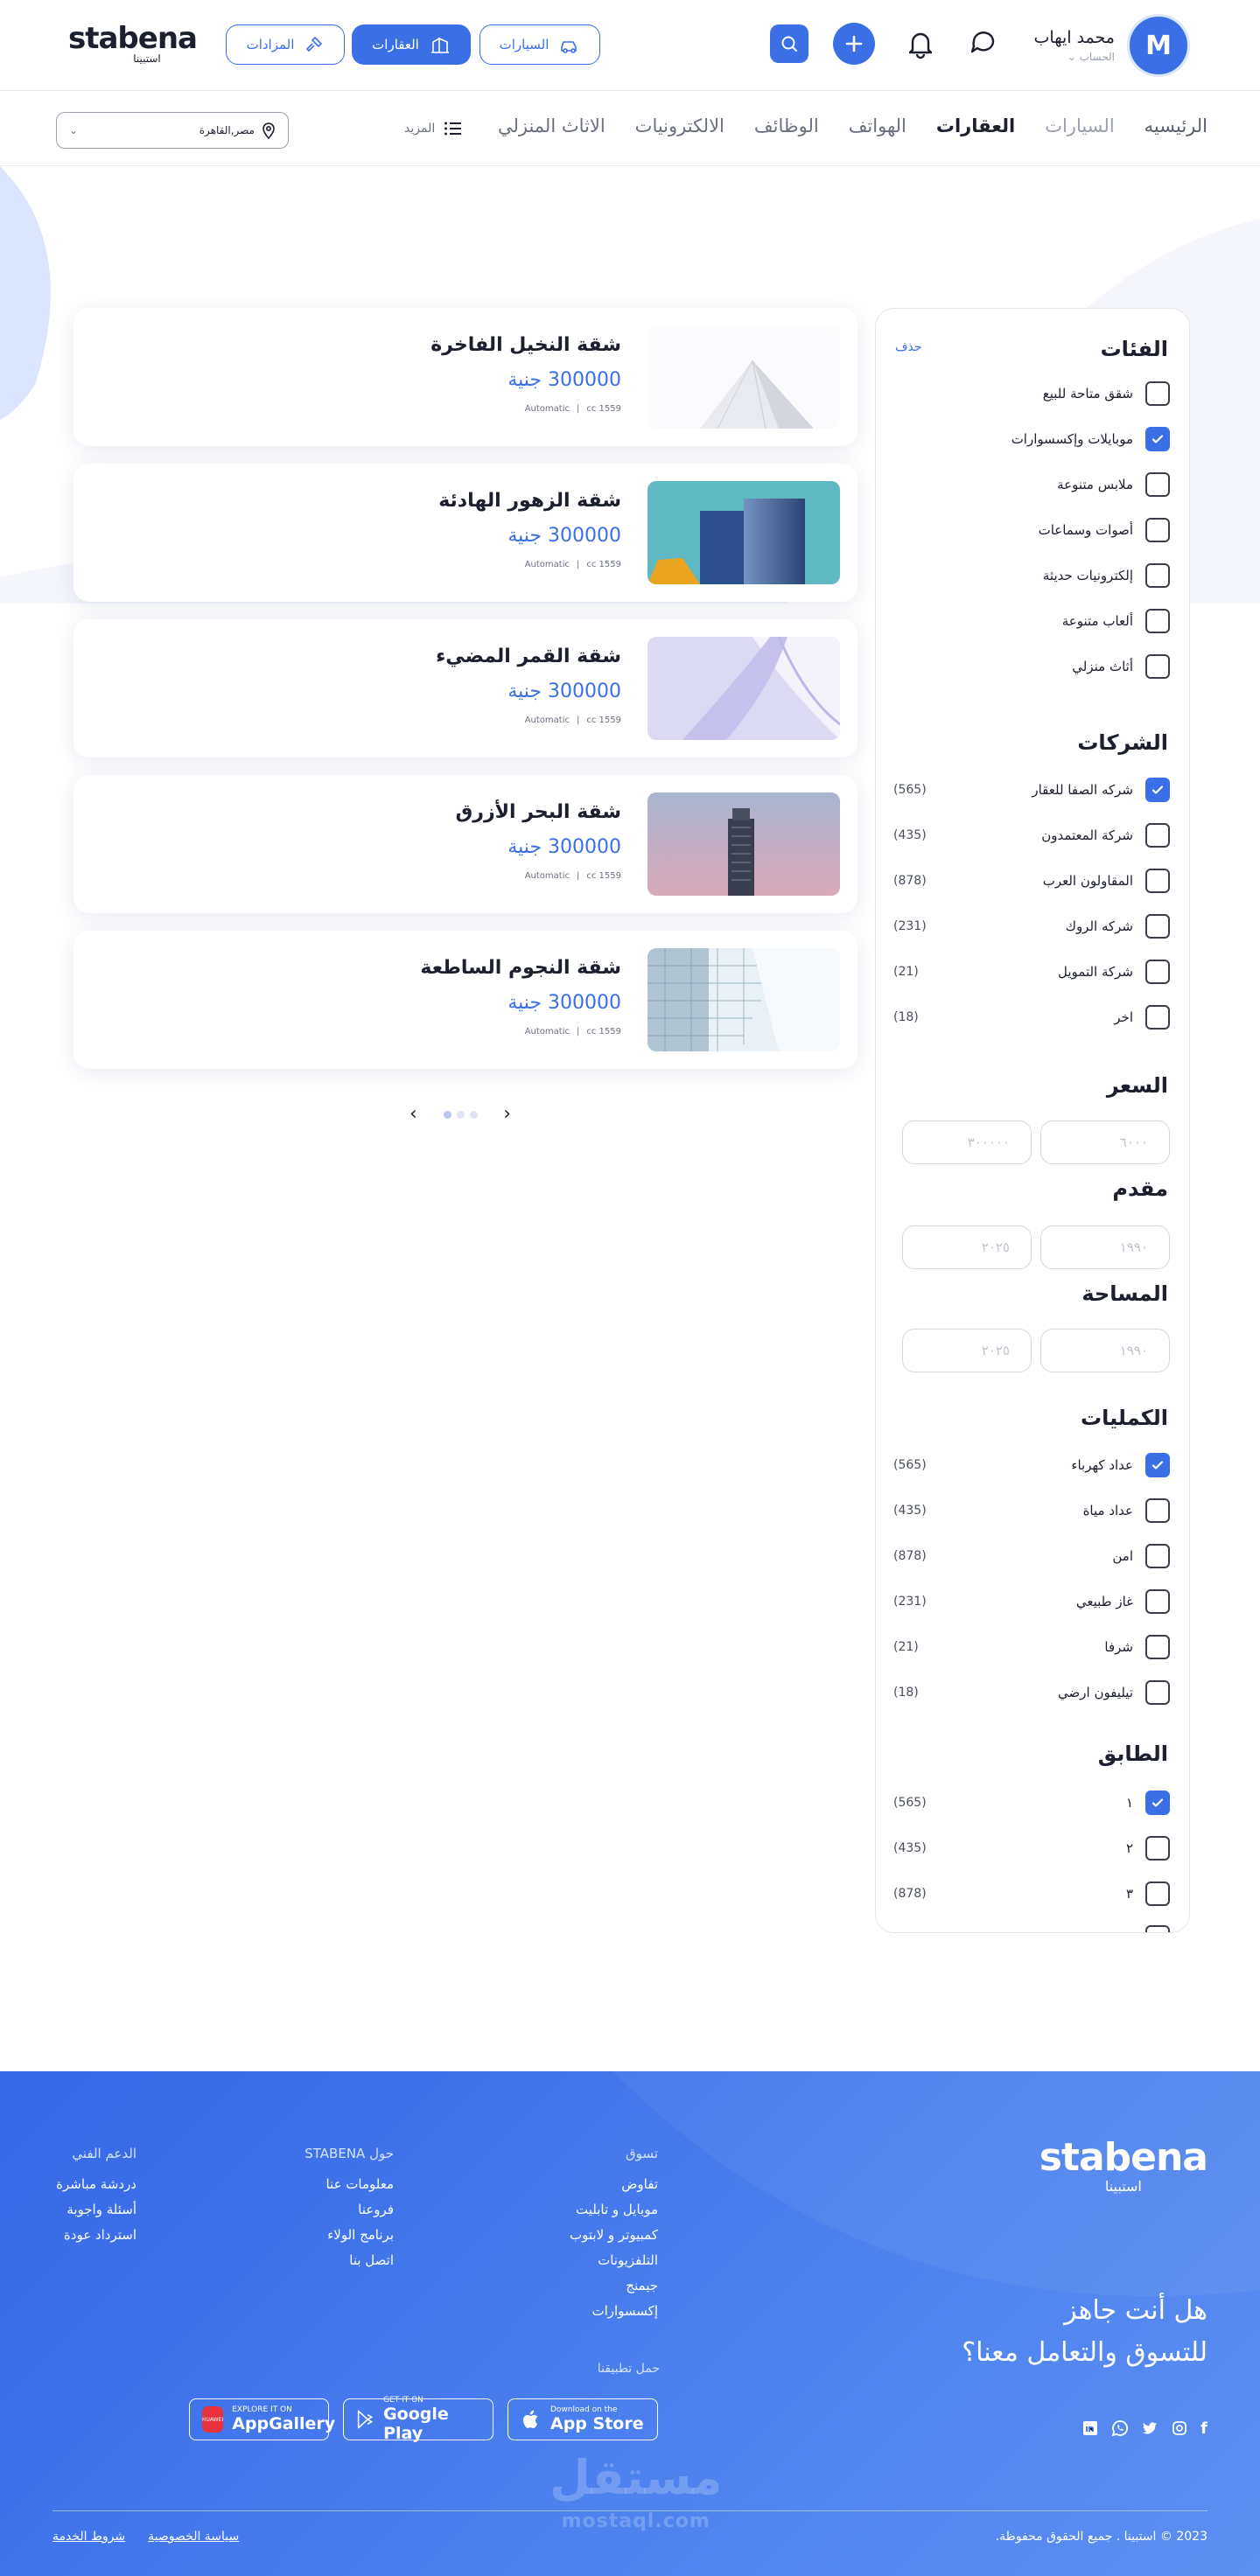 Image resolution: width=1260 pixels, height=2576 pixels. I want to click on category-option: موبايلات وإكسسوارات, so click(1031, 439).